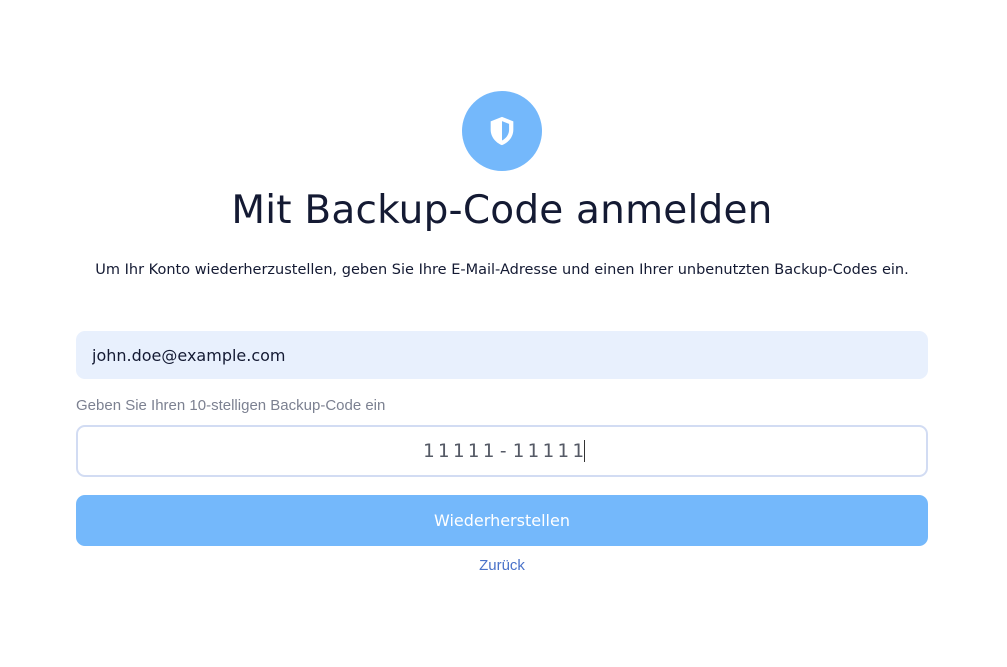  What do you see at coordinates (502, 520) in the screenshot?
I see `restore-button: Wiederherstellen` at bounding box center [502, 520].